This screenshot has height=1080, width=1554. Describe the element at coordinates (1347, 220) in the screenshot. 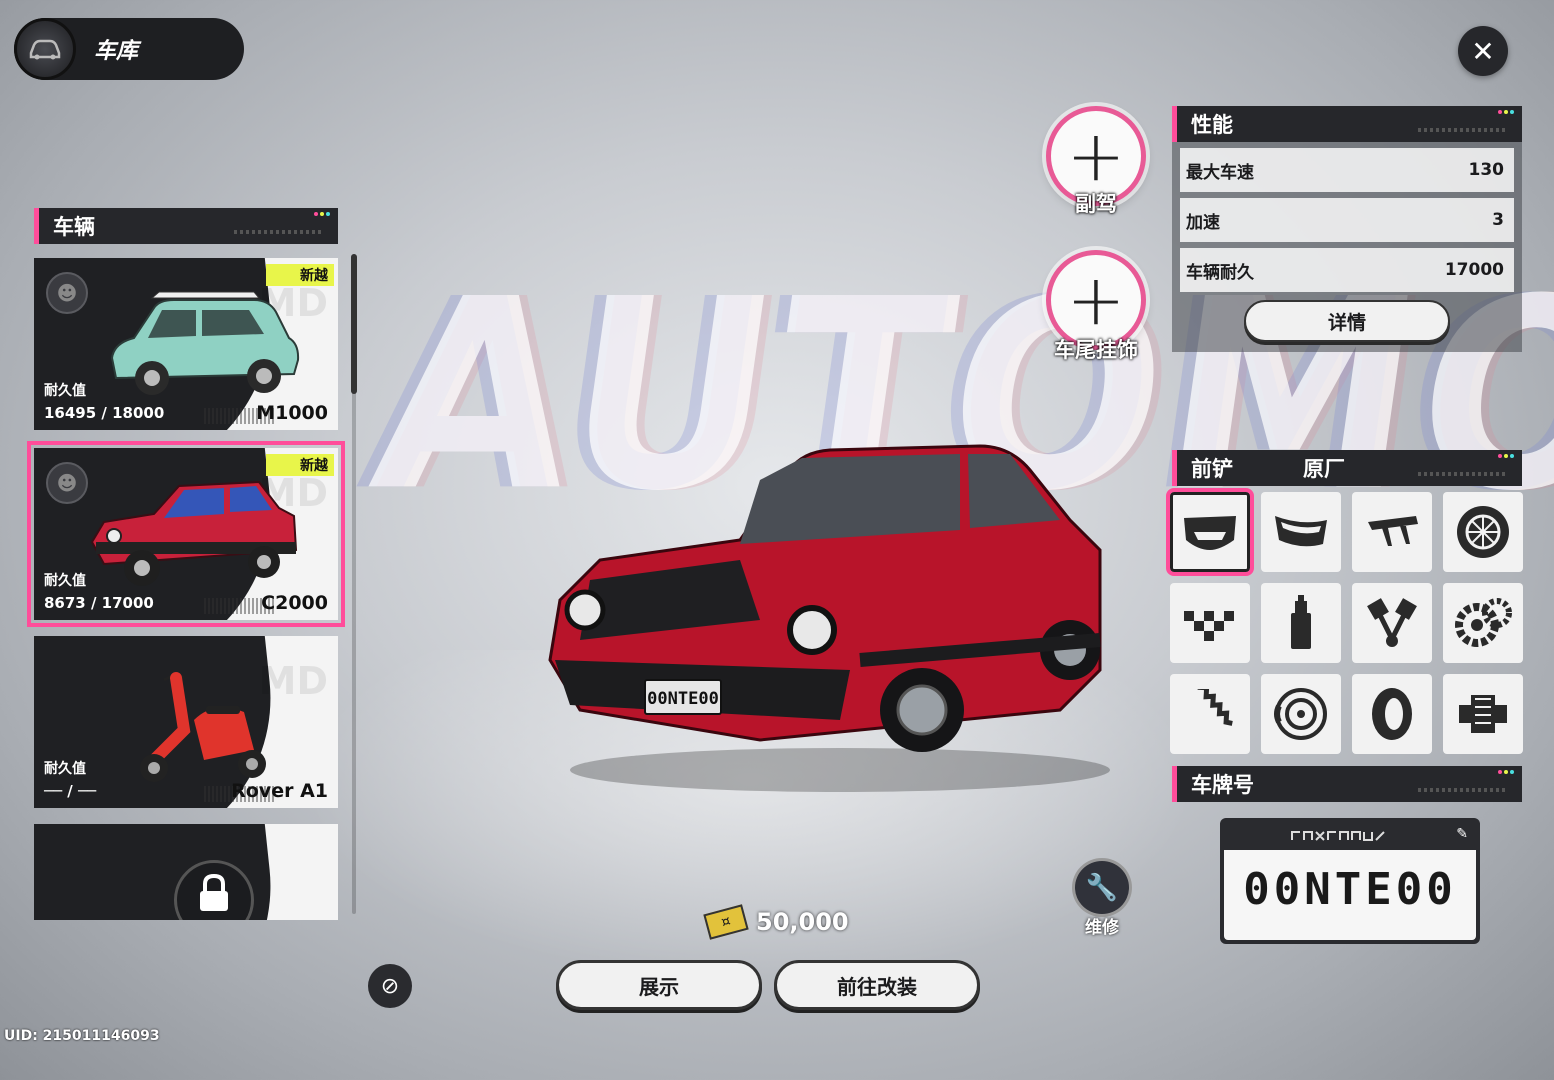

I see `stat-row-acceleration: 加速 3` at that location.